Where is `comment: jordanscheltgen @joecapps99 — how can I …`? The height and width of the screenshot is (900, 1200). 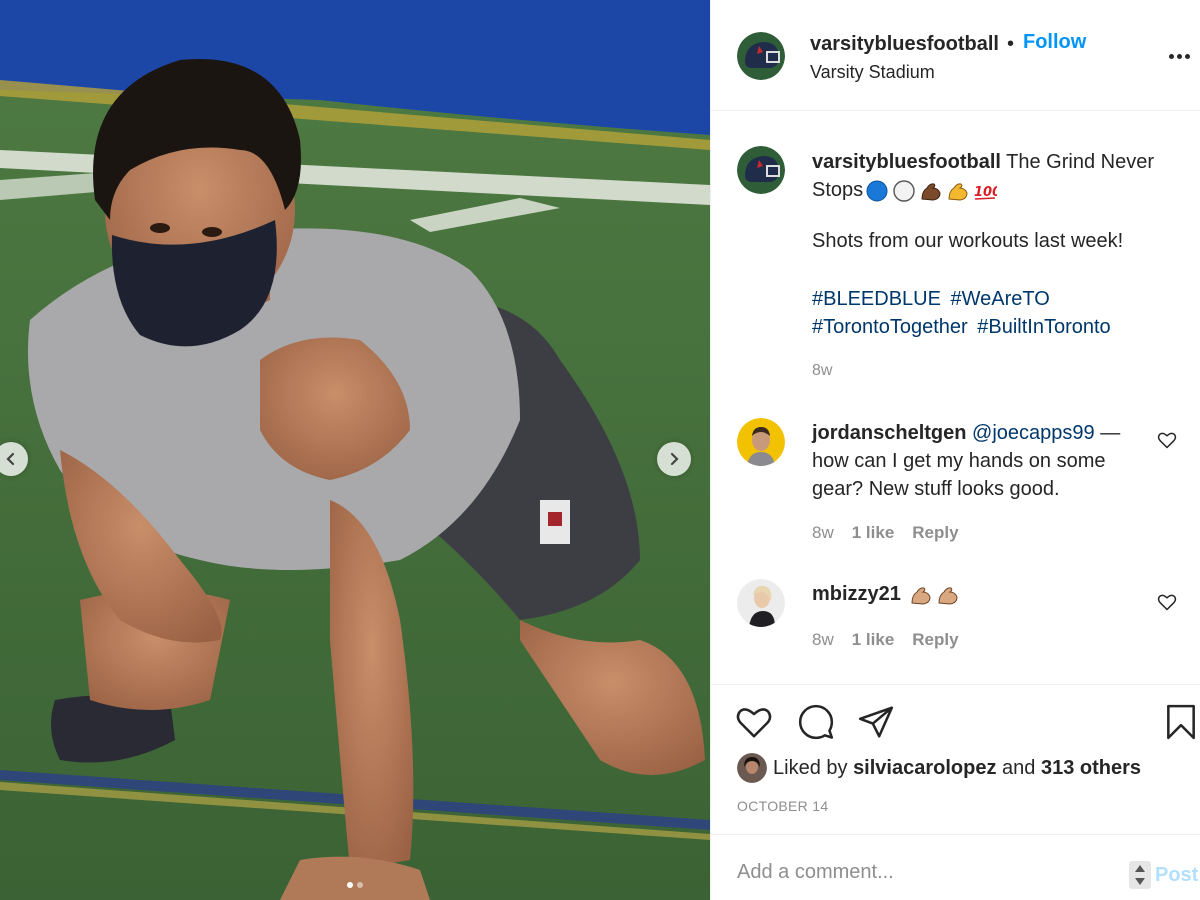
comment: jordanscheltgen @joecapps99 — how can I … is located at coordinates (977, 461).